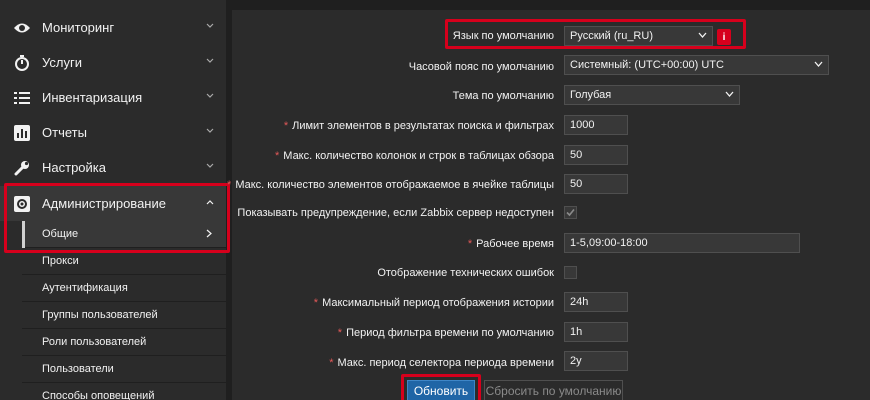 The height and width of the screenshot is (400, 870). Describe the element at coordinates (124, 261) in the screenshot. I see `sidebar-item-proxies: Прокси` at that location.